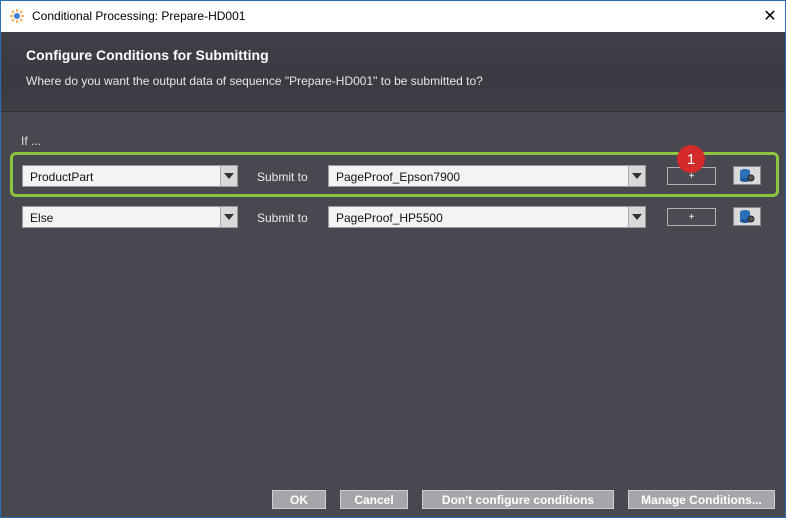 The image size is (786, 518). I want to click on target-select-1: PageProof_Epson7900, so click(487, 176).